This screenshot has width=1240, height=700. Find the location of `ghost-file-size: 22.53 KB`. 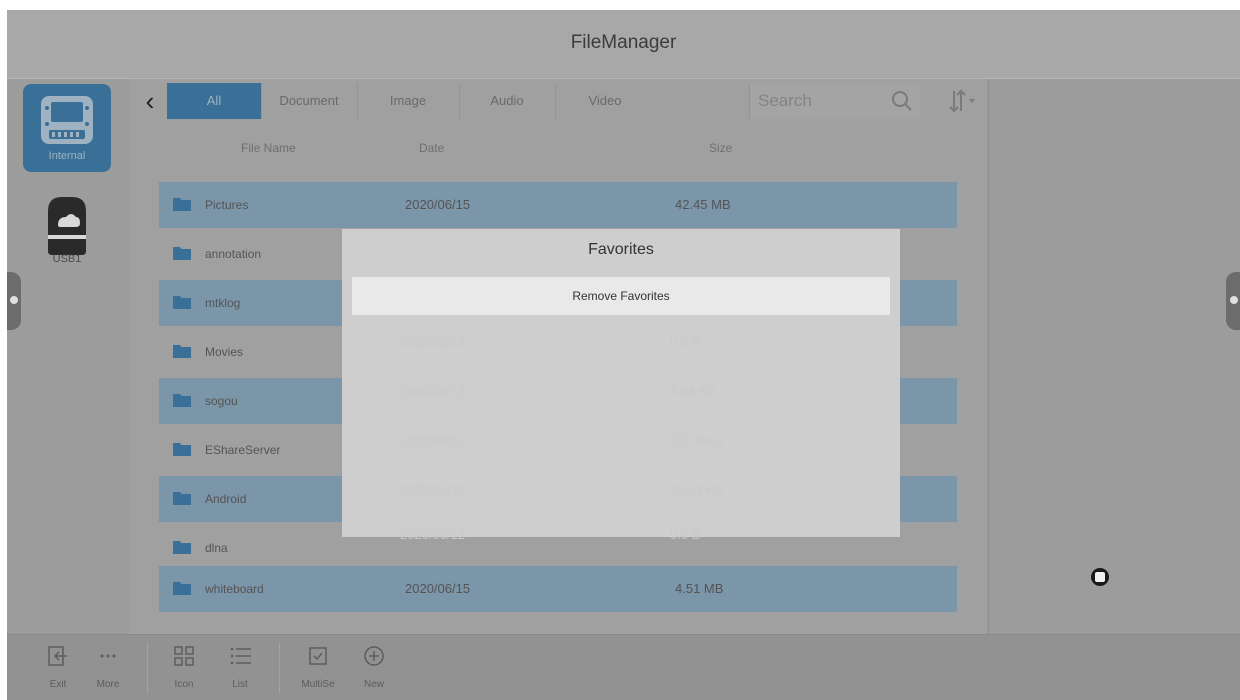

ghost-file-size: 22.53 KB is located at coordinates (697, 489).